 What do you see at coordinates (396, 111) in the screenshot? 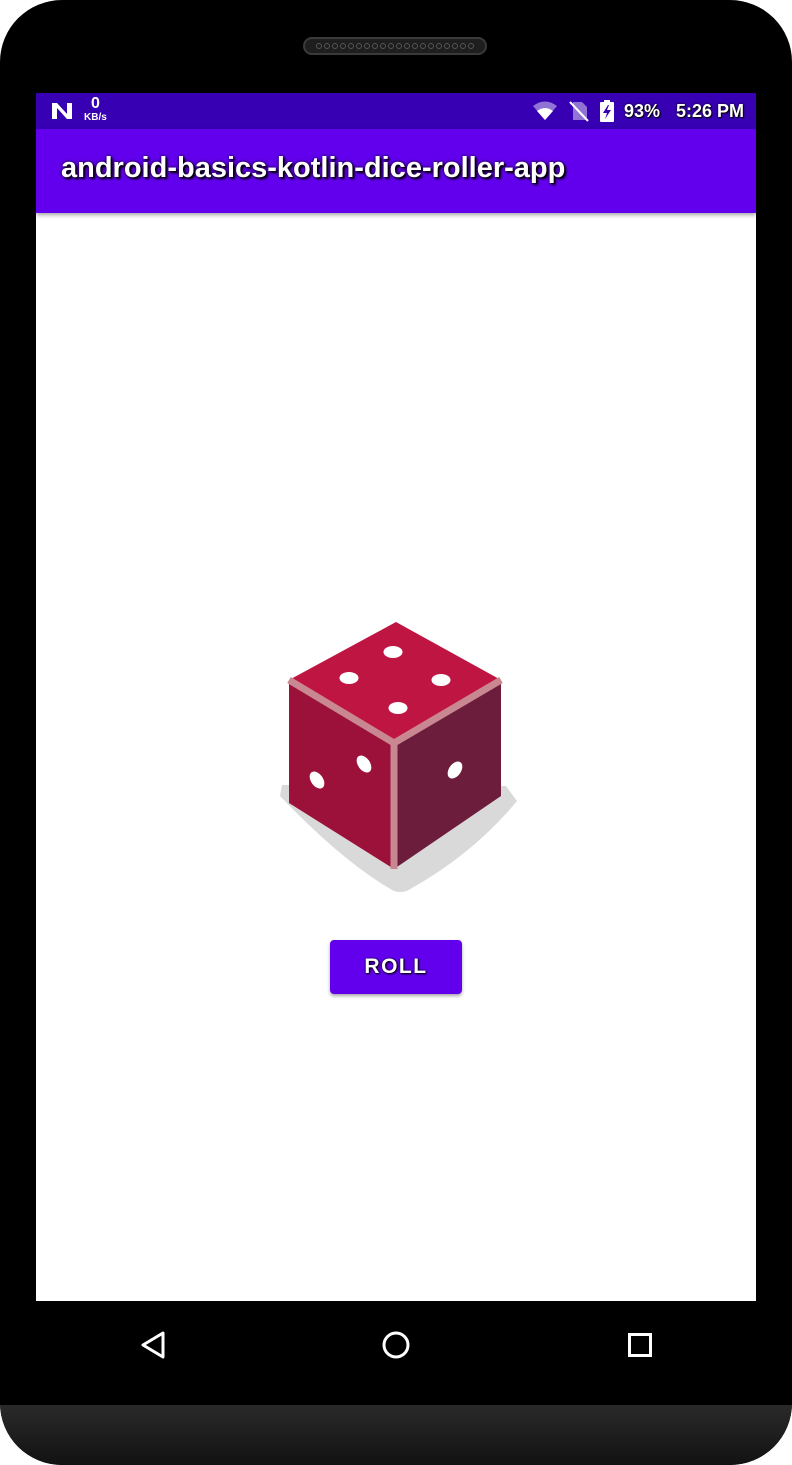
I see `status-bar: 0 KB/s 93% 5:26 PM` at bounding box center [396, 111].